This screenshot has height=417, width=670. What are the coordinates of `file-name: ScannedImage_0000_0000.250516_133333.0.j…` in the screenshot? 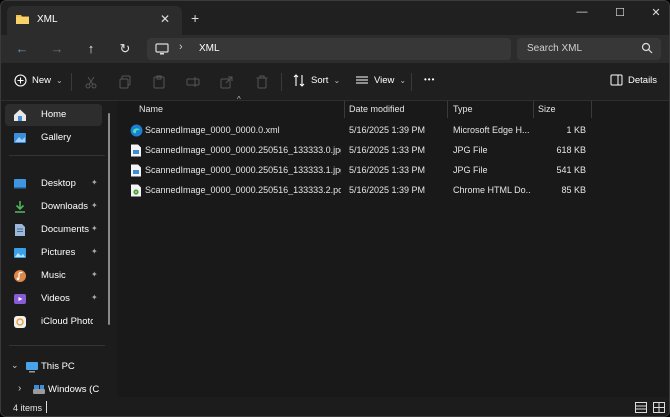 It's located at (243, 150).